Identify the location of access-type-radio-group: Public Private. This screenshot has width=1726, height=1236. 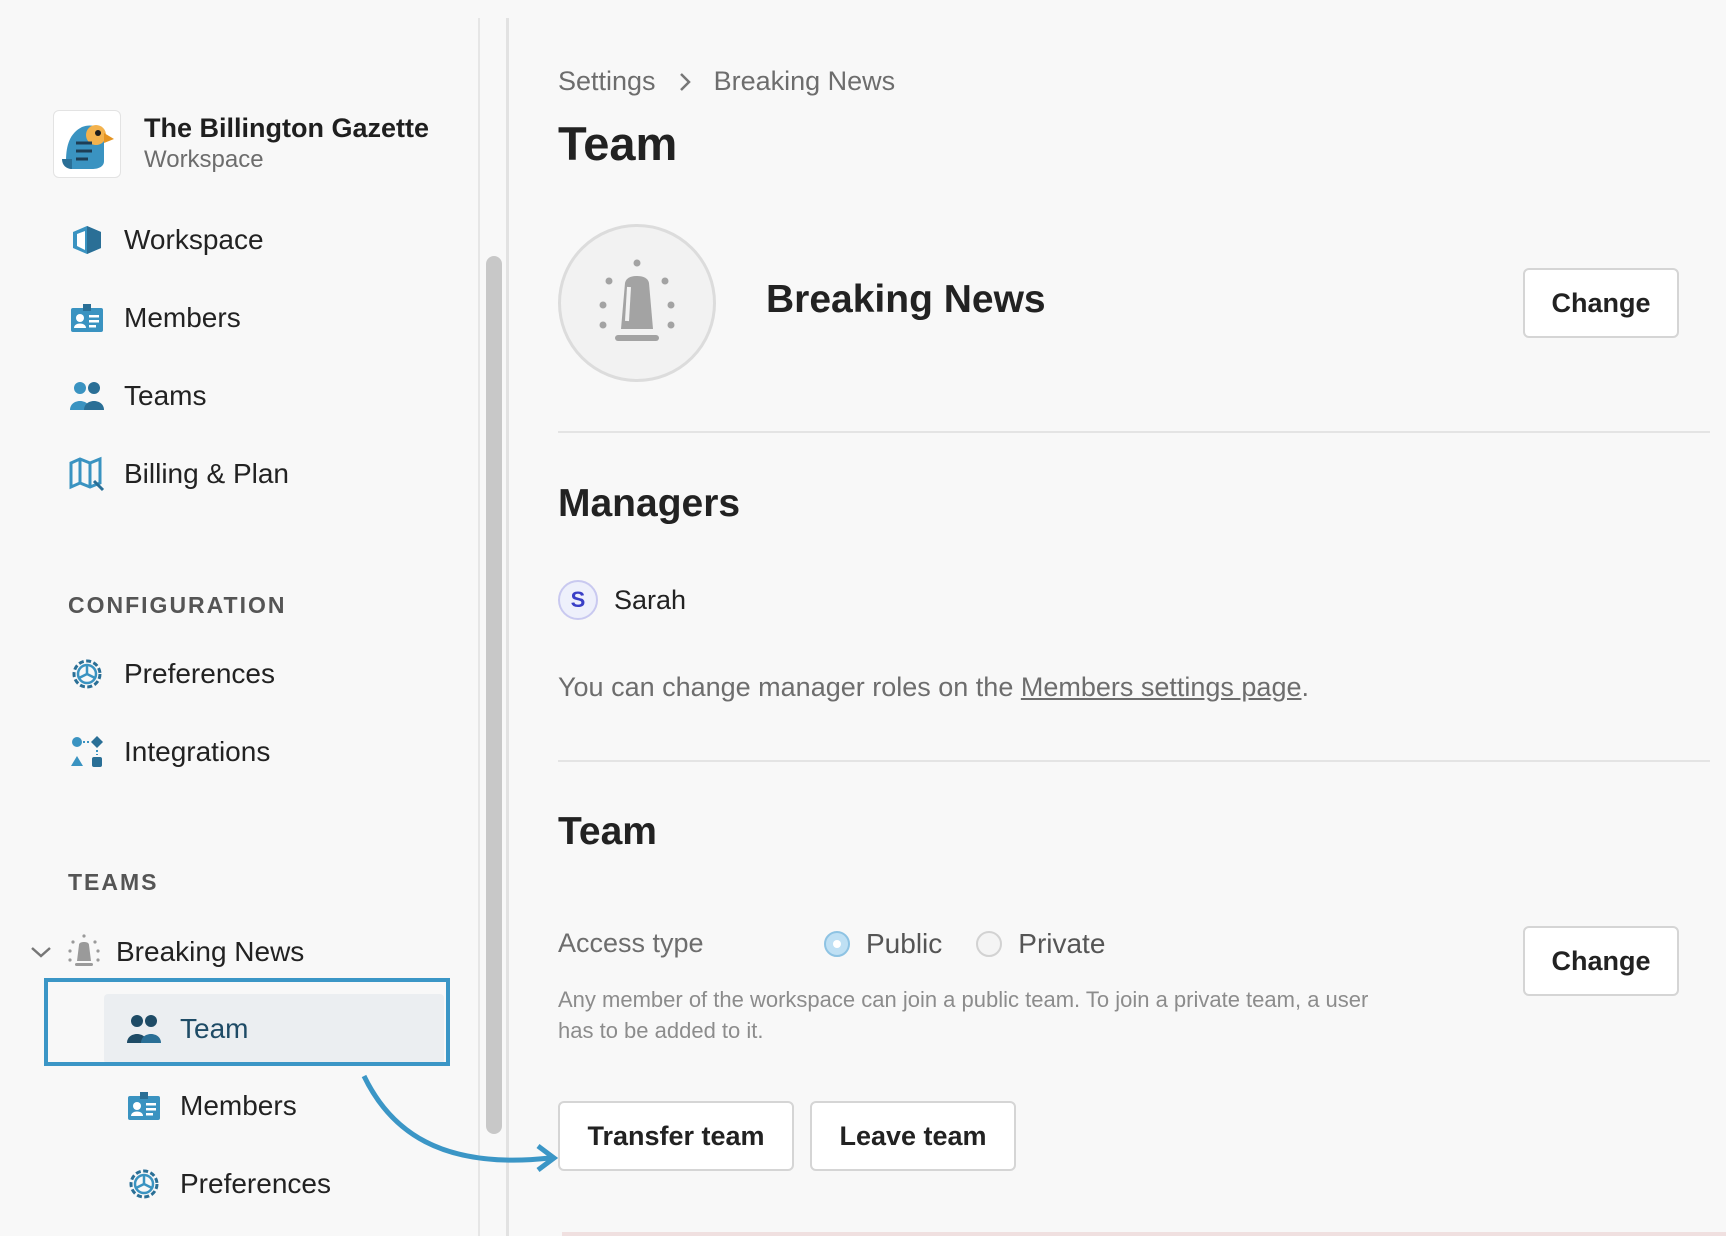
(981, 944).